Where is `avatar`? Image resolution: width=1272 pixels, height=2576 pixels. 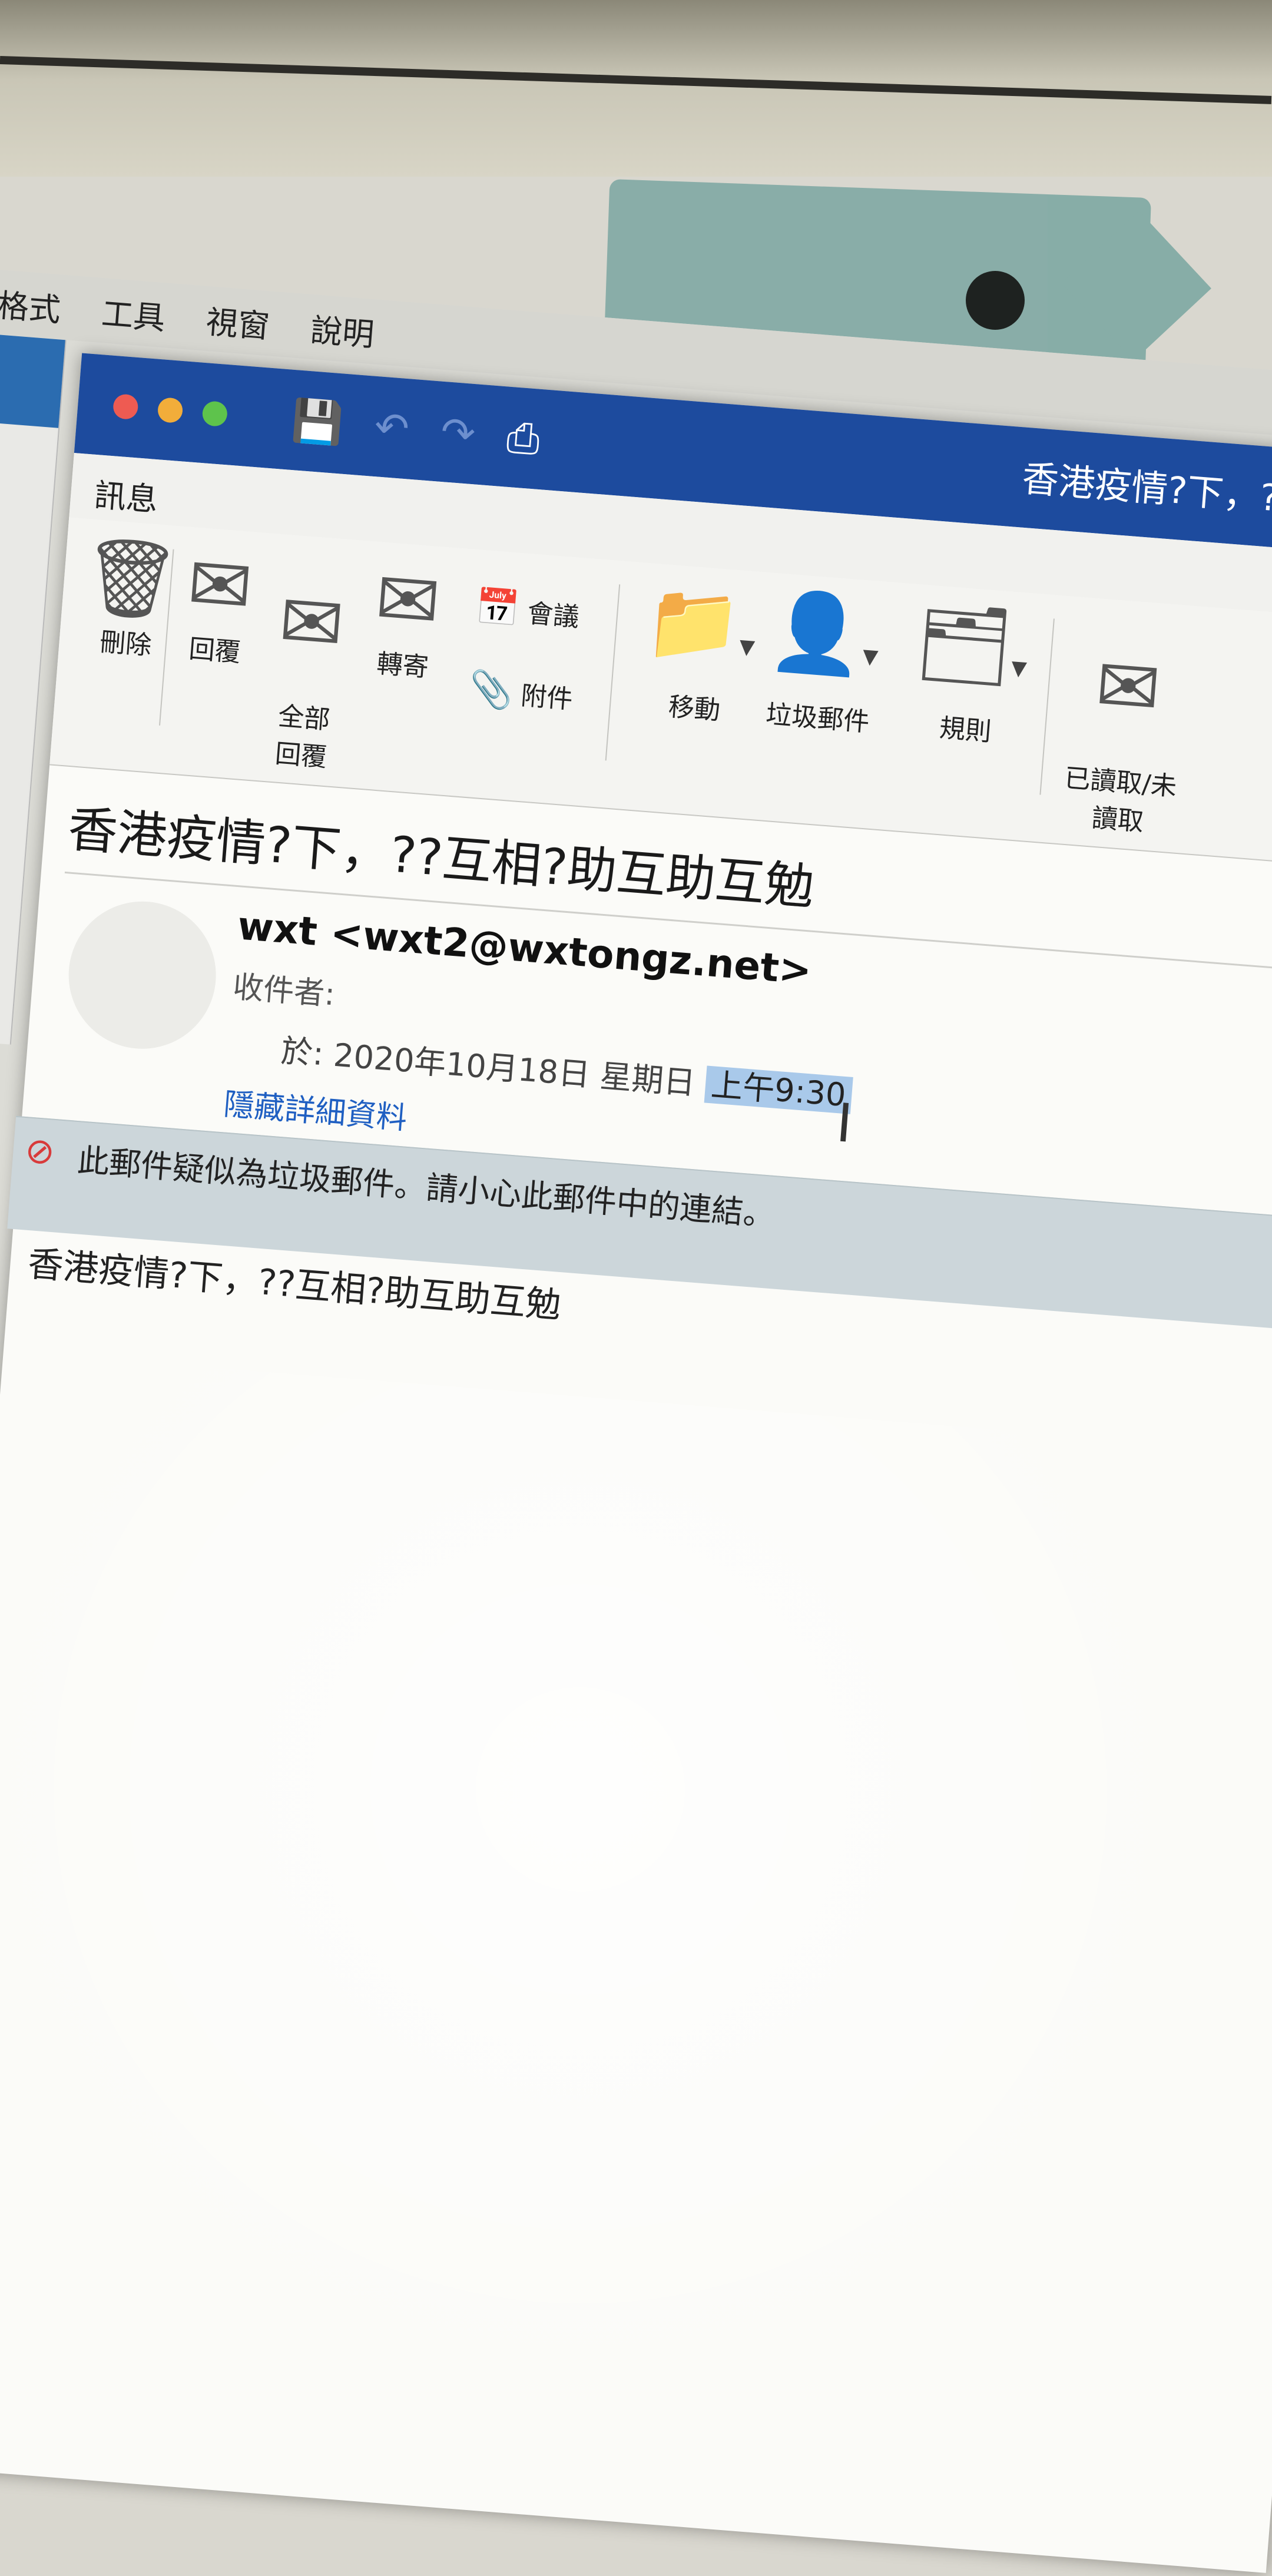 avatar is located at coordinates (143, 975).